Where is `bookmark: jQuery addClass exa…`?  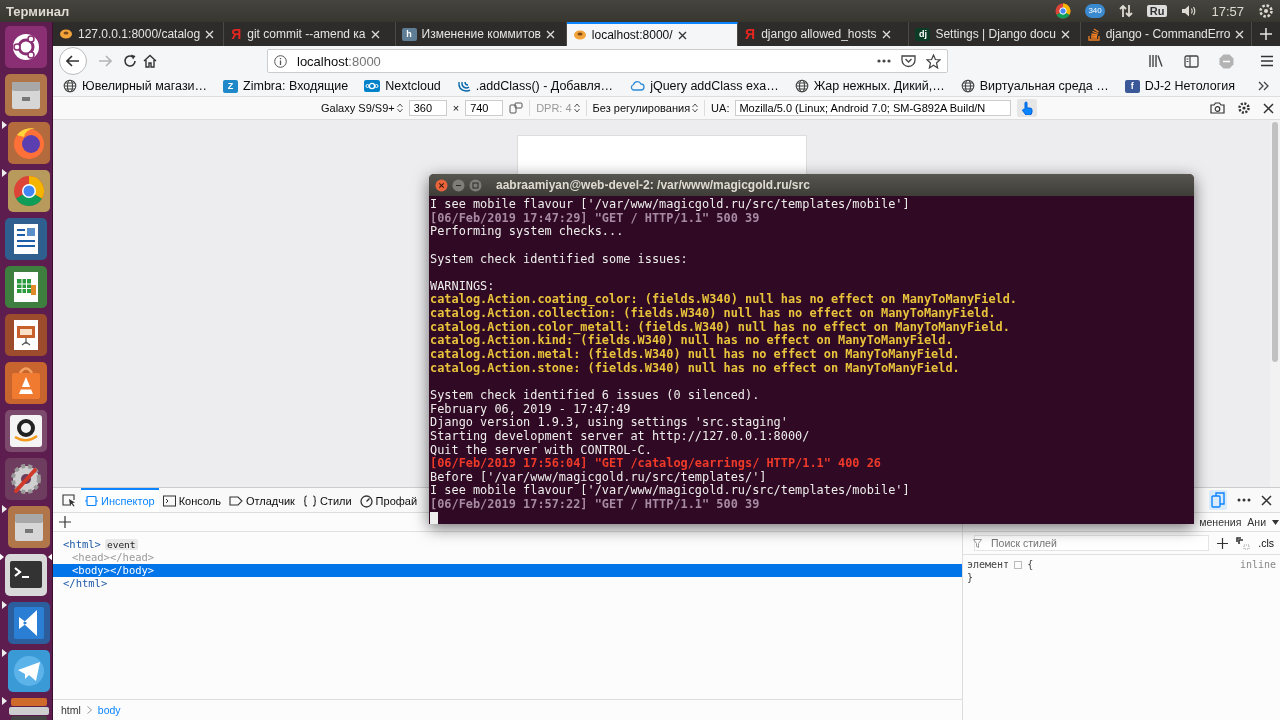
bookmark: jQuery addClass exa… is located at coordinates (704, 86).